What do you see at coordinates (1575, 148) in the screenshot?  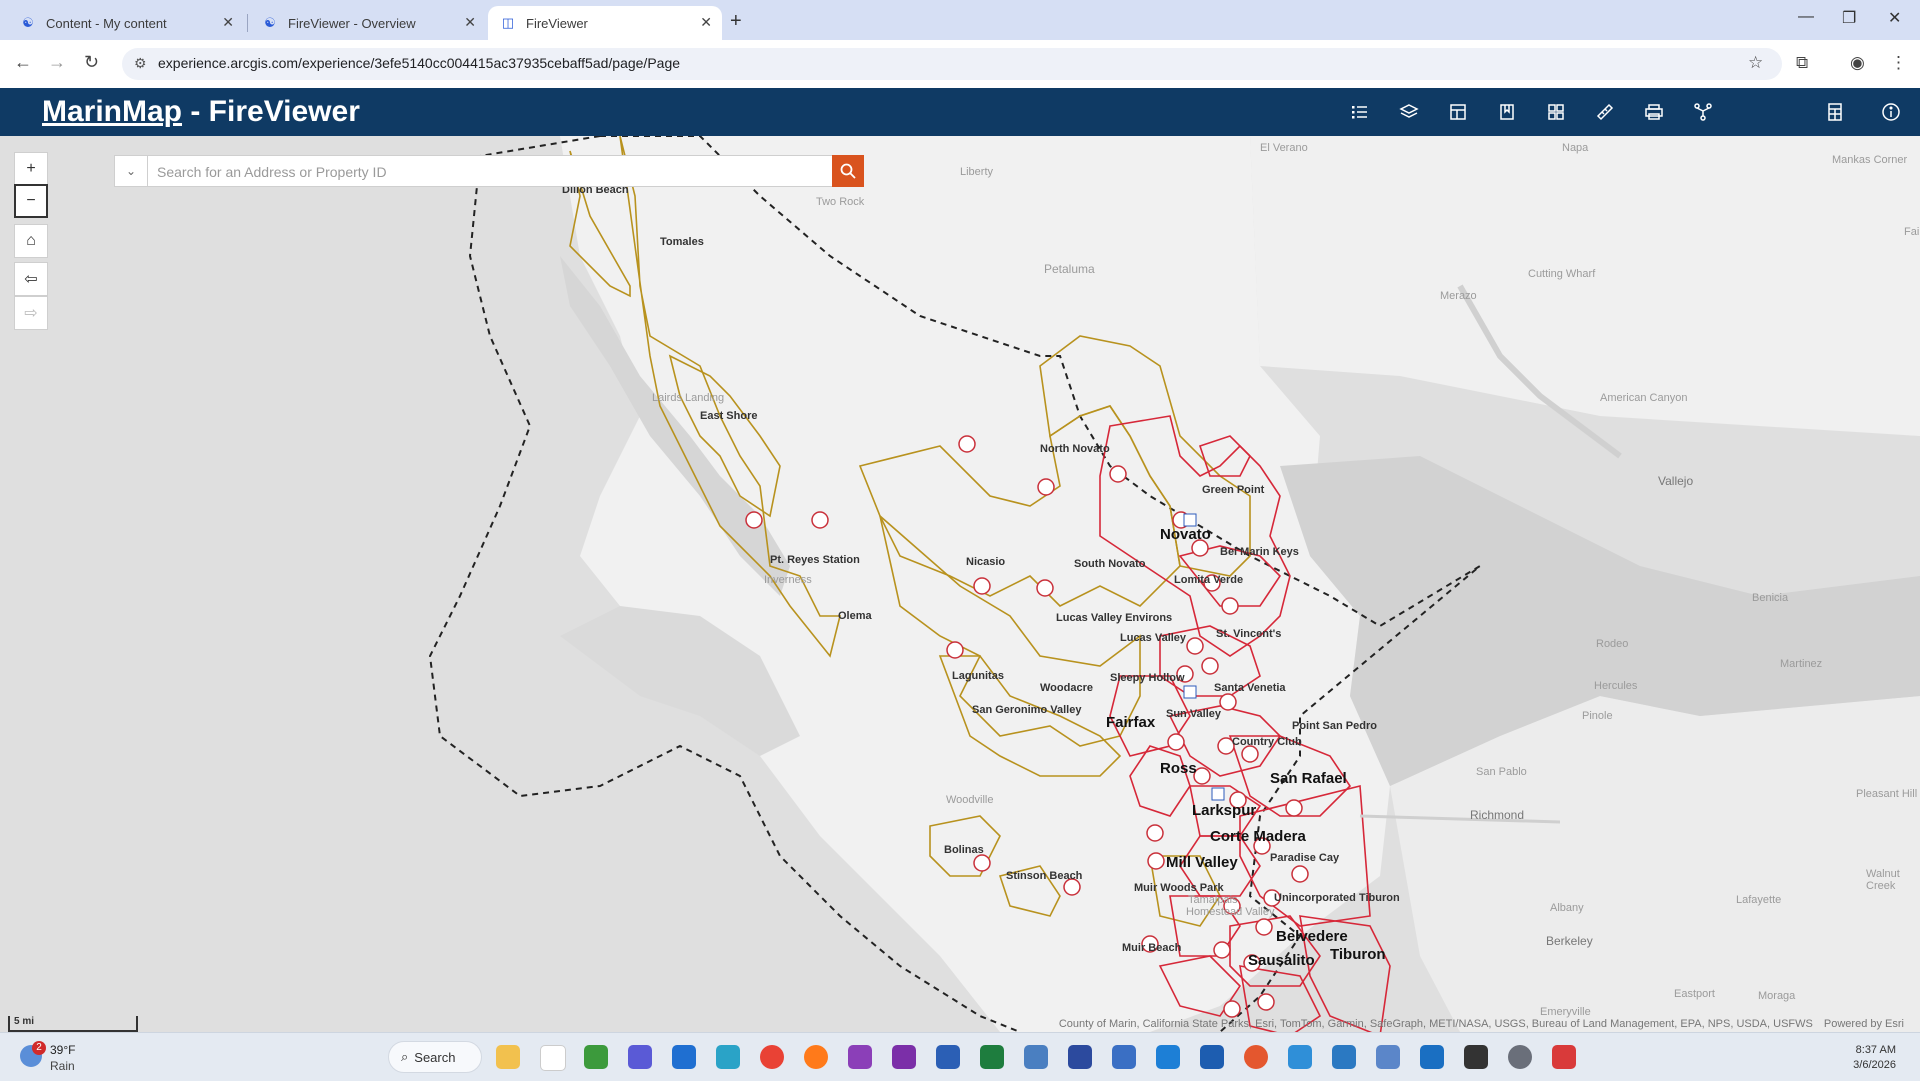 I see `map-label: Napa` at bounding box center [1575, 148].